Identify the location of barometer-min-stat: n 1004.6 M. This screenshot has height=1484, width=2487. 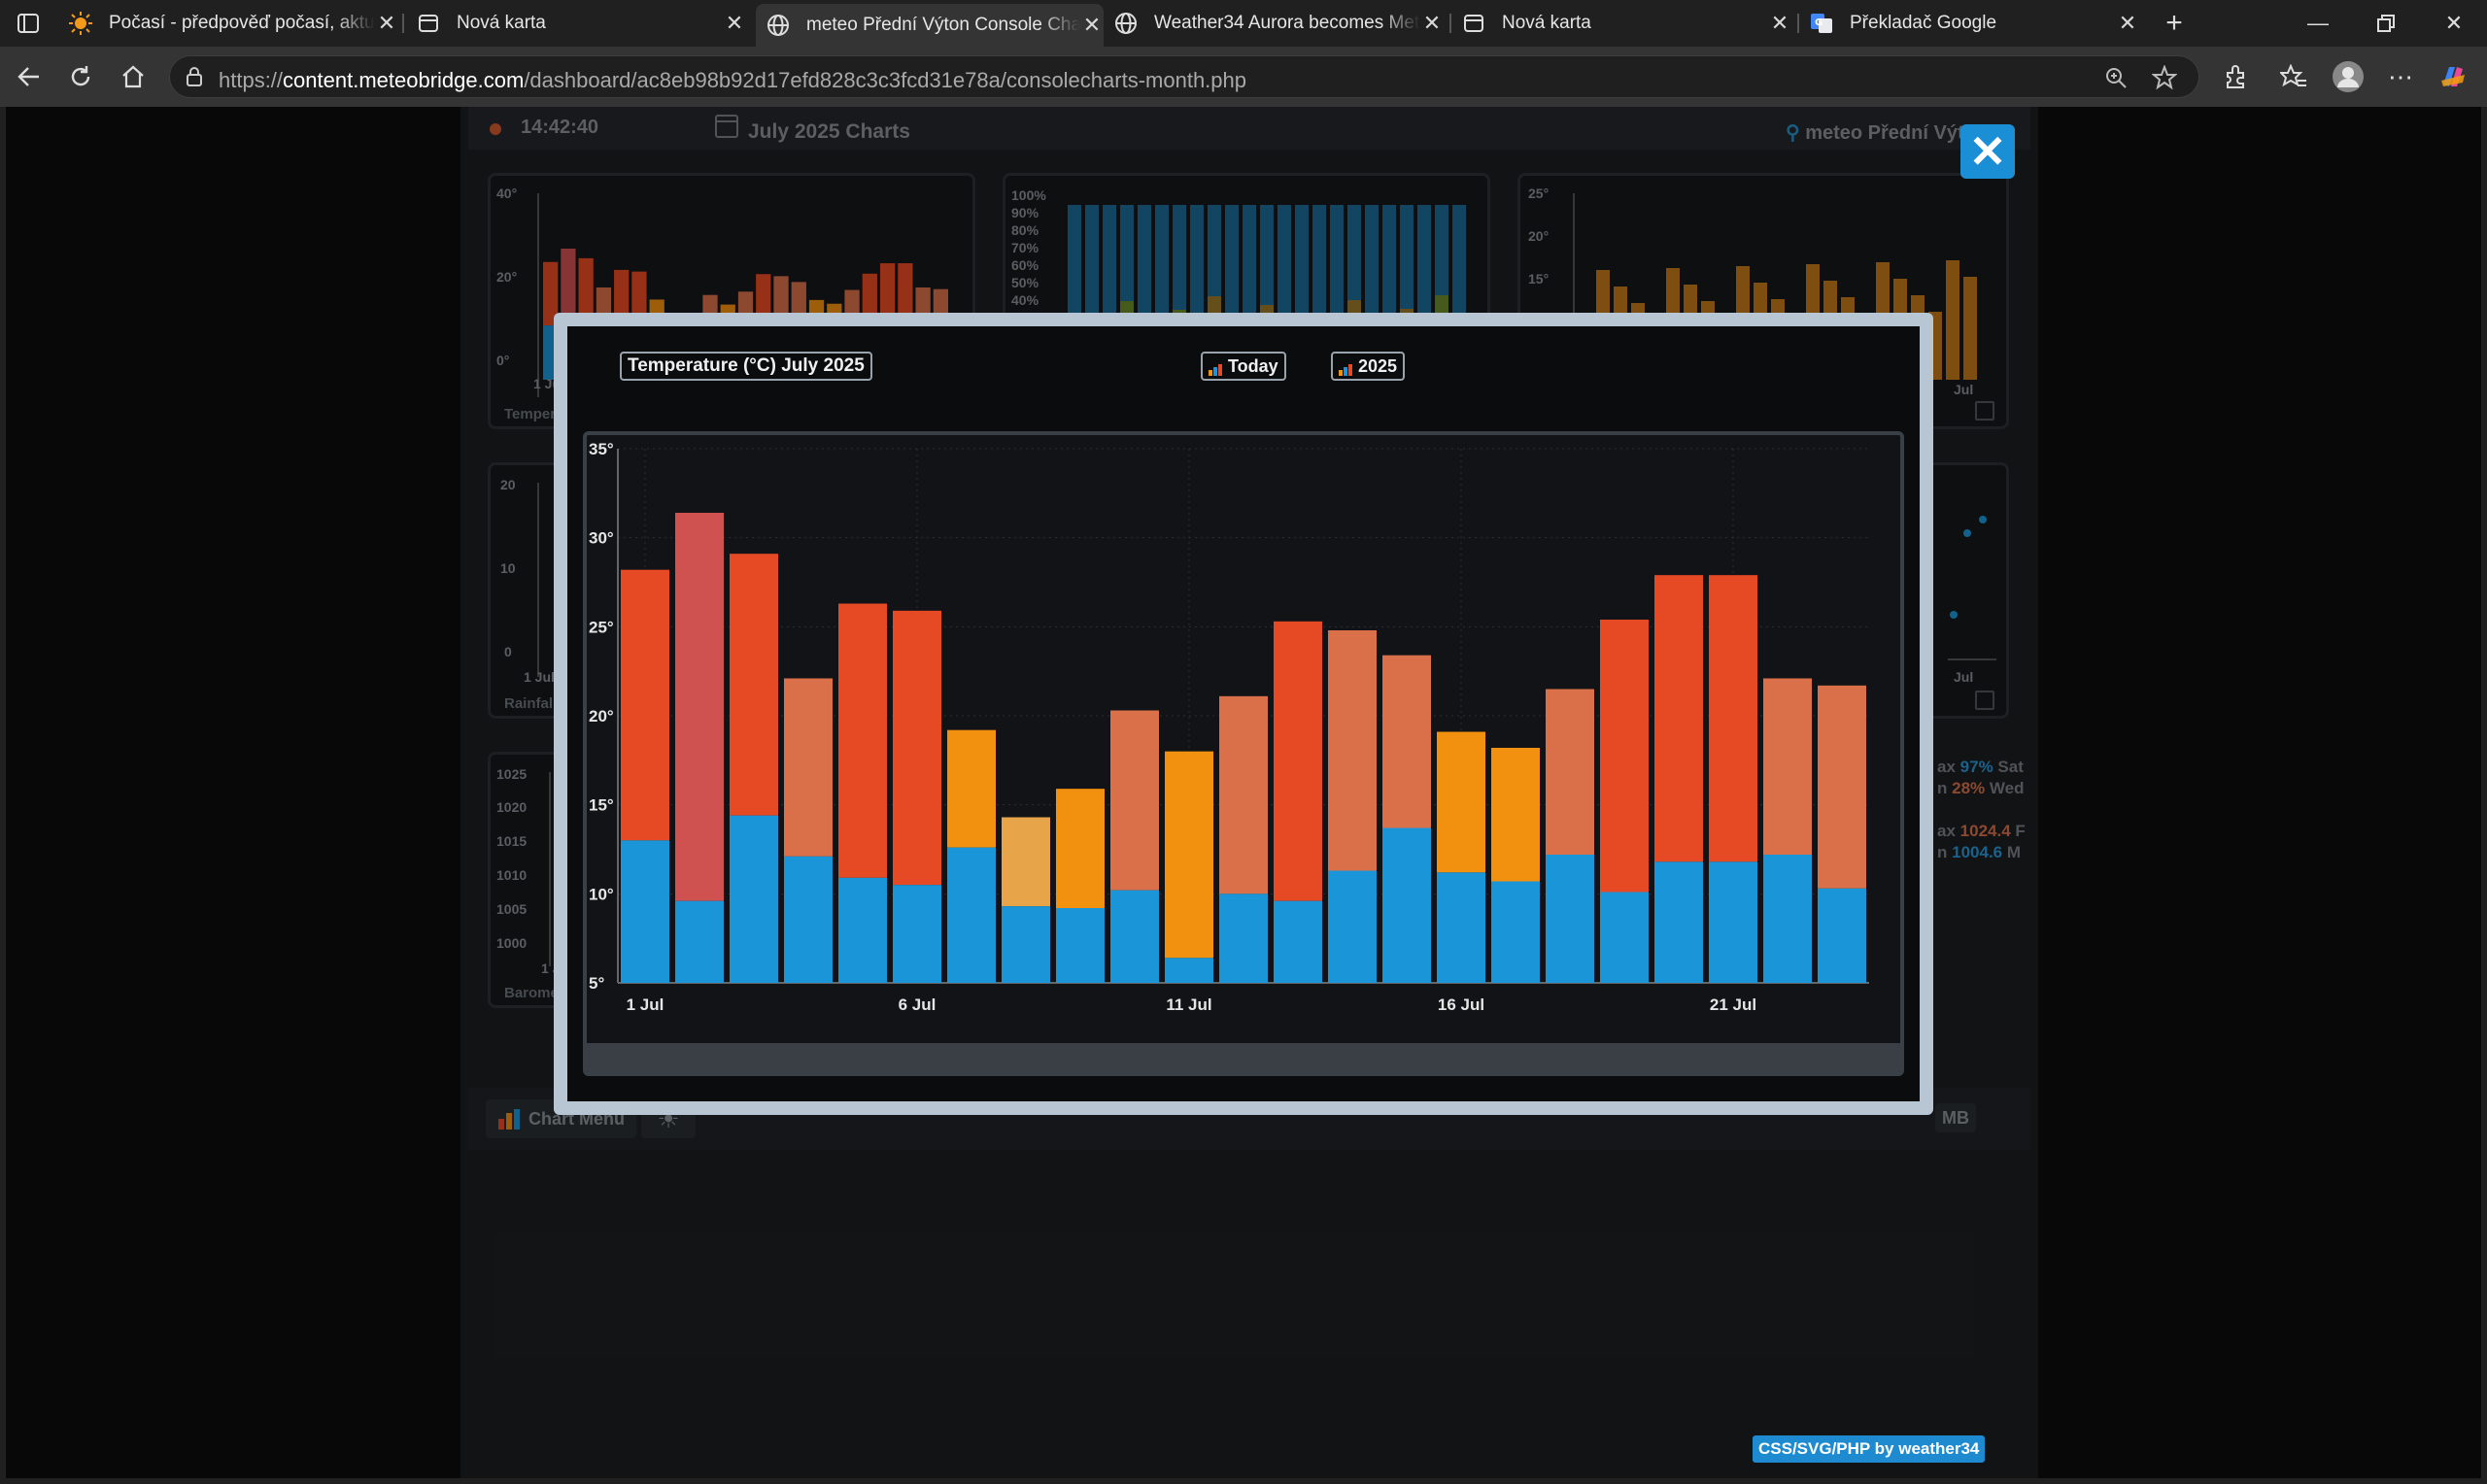
(1979, 852).